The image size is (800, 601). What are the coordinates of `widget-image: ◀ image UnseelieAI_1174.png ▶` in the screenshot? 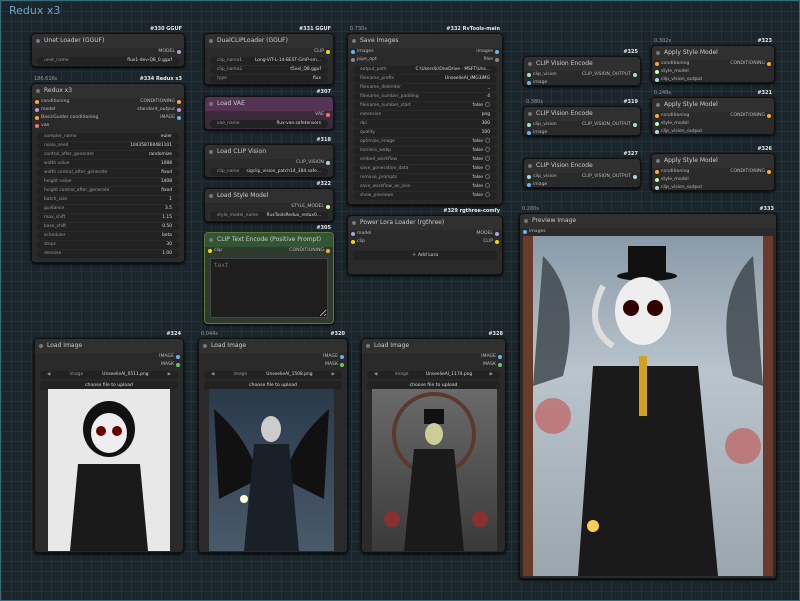 It's located at (433, 375).